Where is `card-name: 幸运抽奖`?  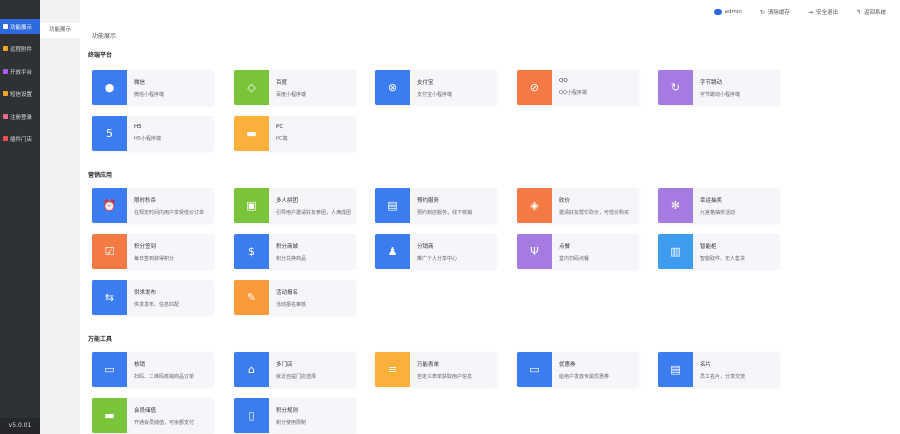
card-name: 幸运抽奖 is located at coordinates (711, 201).